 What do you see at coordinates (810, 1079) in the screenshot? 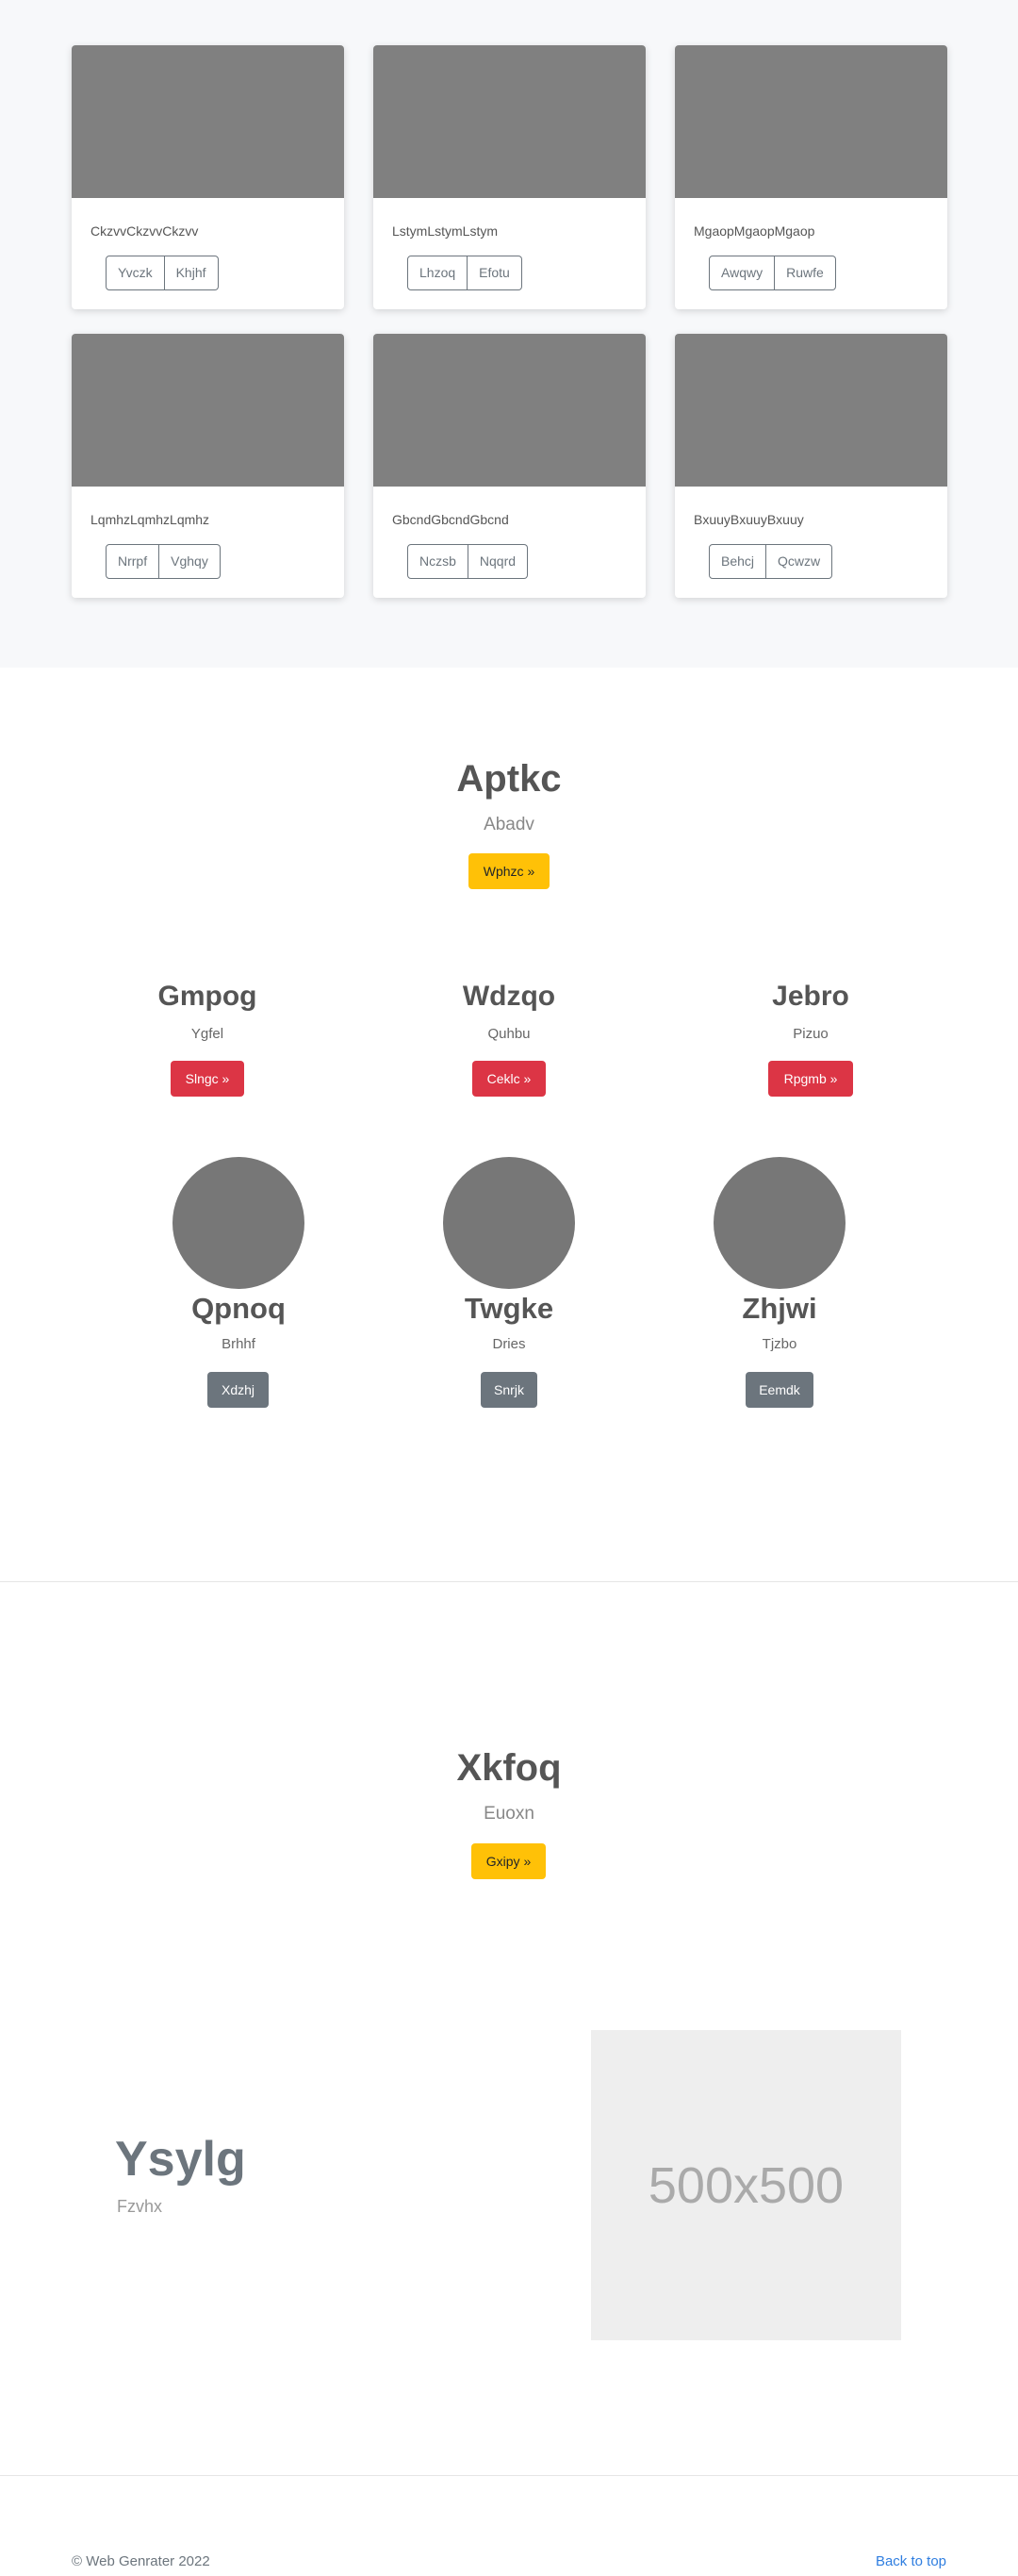
I see `column-button: Rpgmb »` at bounding box center [810, 1079].